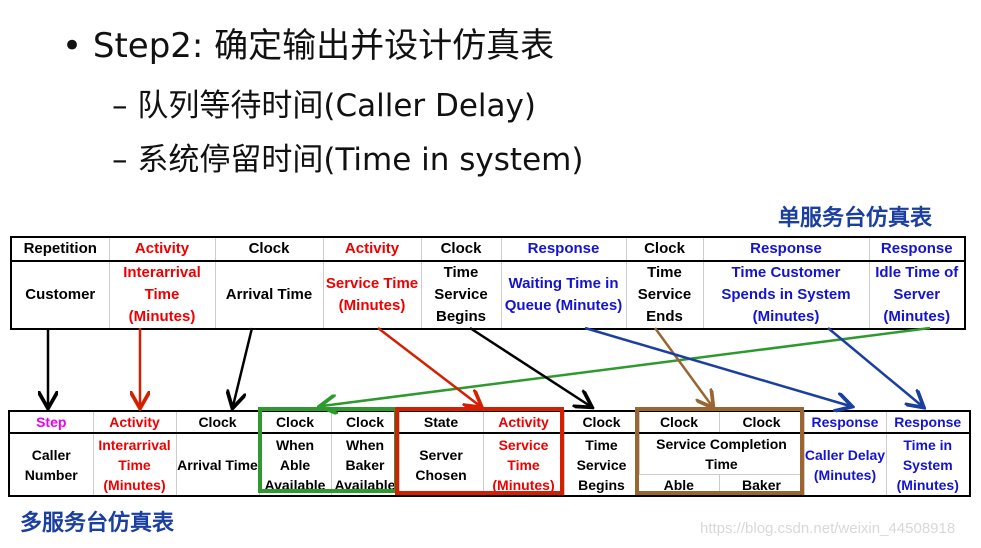 Image resolution: width=981 pixels, height=548 pixels. Describe the element at coordinates (828, 528) in the screenshot. I see `watermark: https://blog.csdn.net/weixin_44508918` at that location.